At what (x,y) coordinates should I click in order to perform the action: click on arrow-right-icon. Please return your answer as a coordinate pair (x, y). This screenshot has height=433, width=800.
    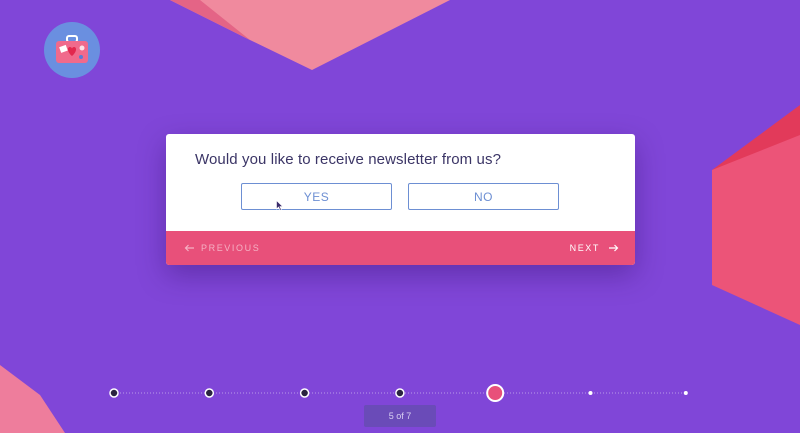
    Looking at the image, I should click on (614, 248).